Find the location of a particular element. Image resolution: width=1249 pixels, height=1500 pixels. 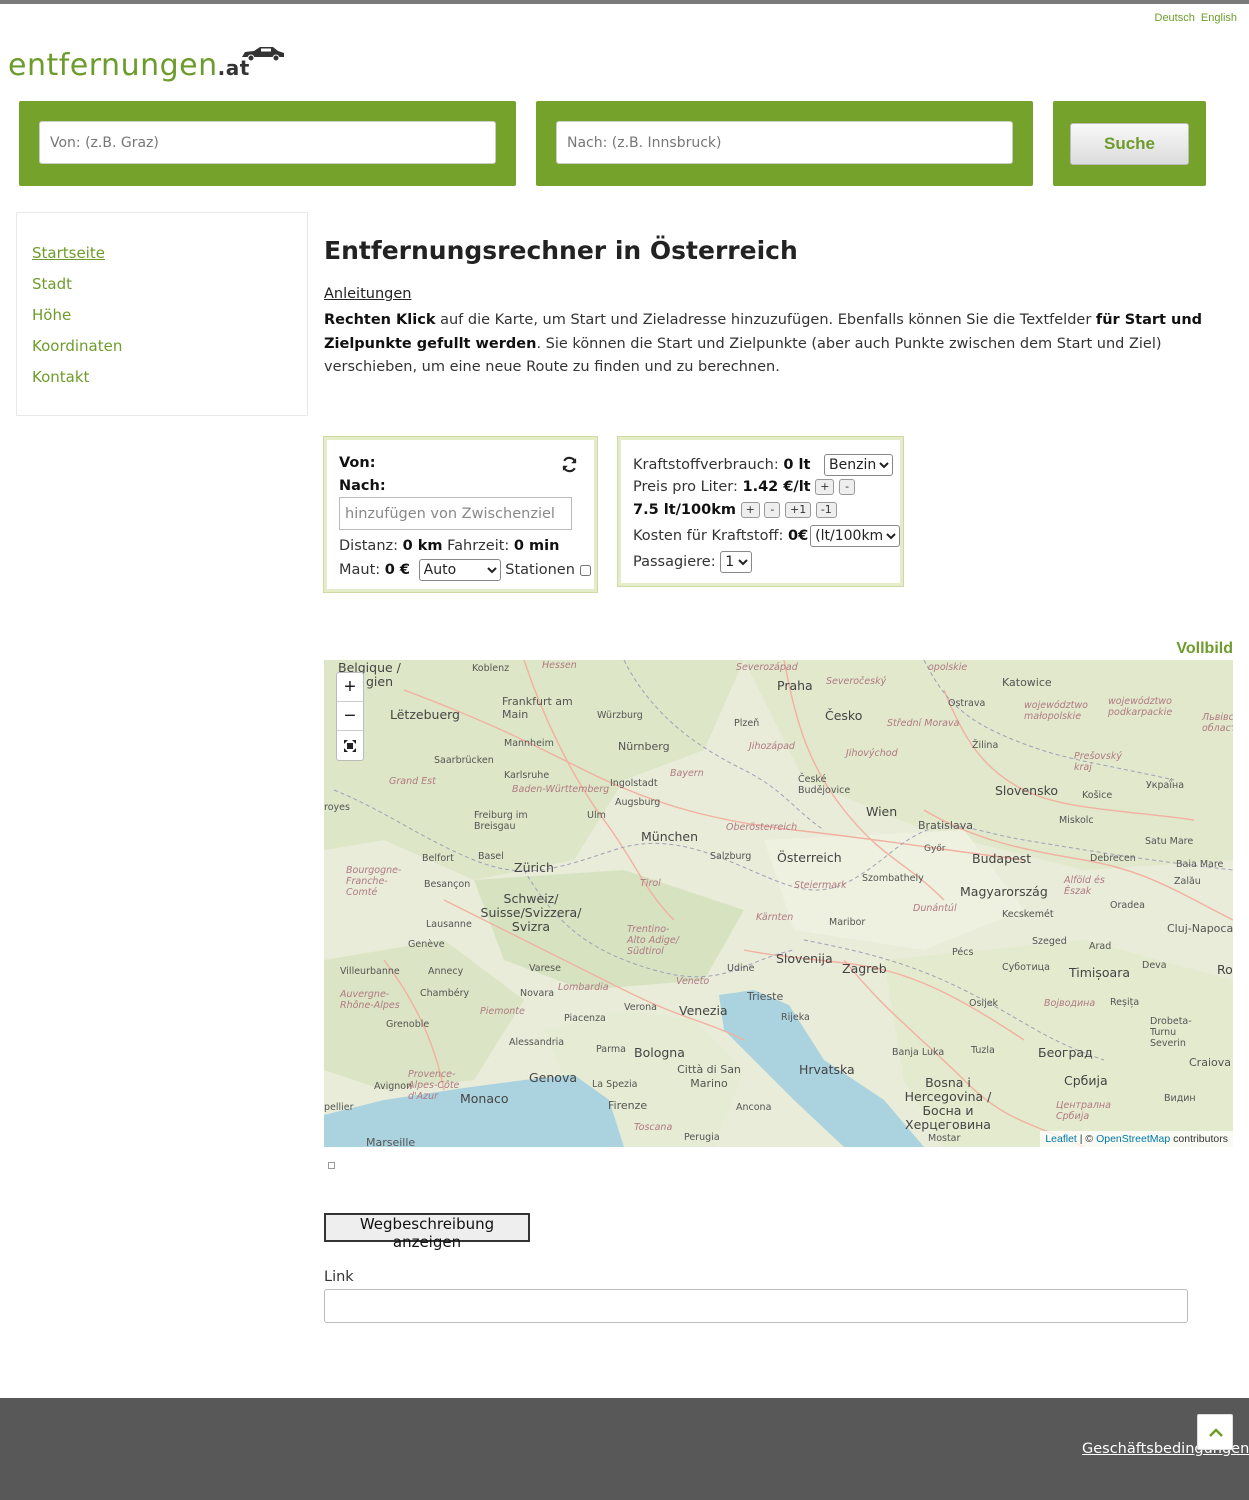

map-label: województwo podkarpackie is located at coordinates (1140, 707).